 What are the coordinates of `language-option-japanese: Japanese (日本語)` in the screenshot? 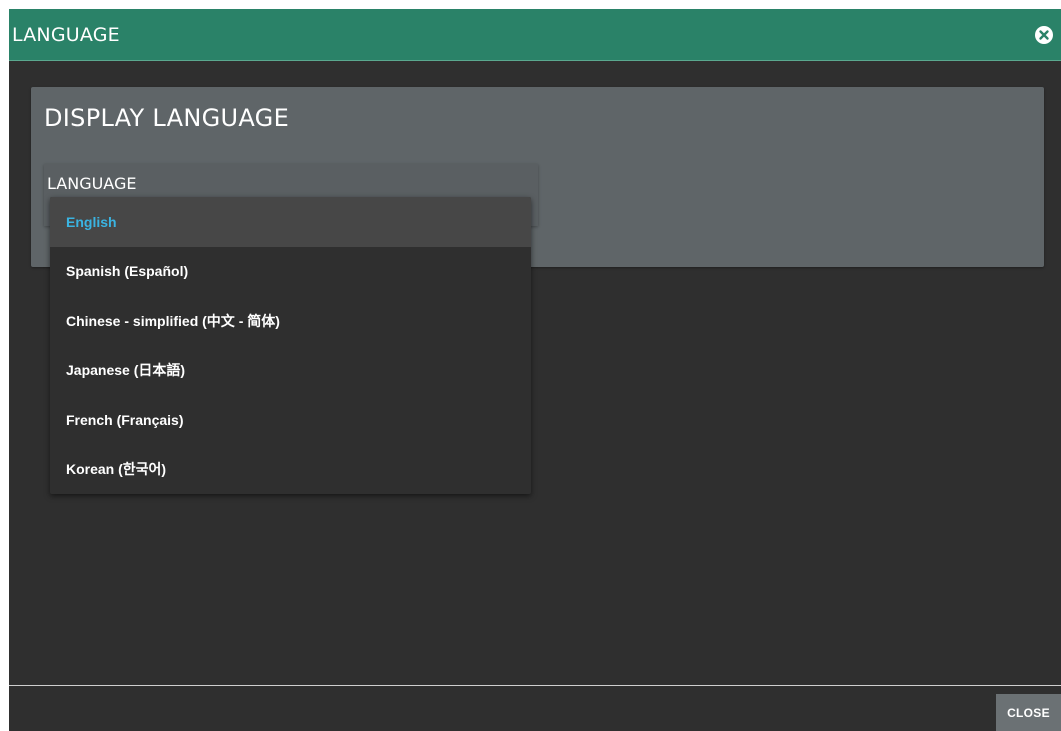 It's located at (290, 371).